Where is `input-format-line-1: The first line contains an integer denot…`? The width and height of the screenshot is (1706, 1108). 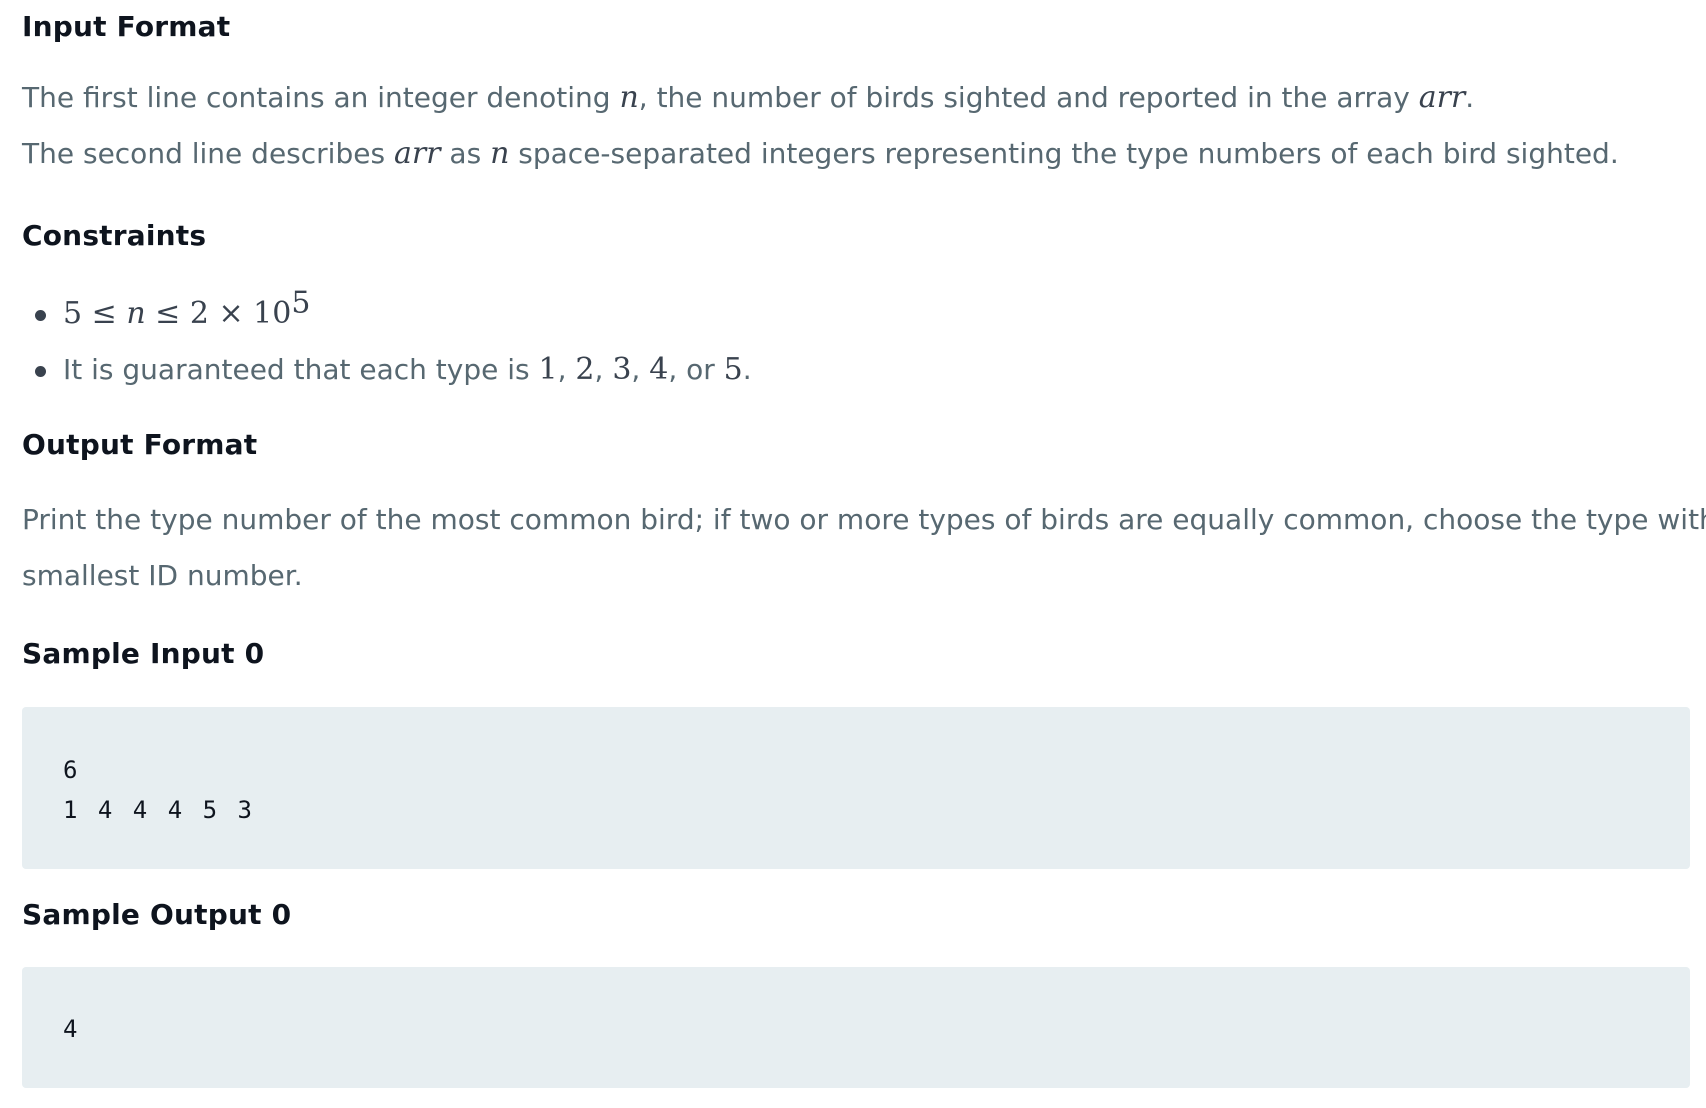 input-format-line-1: The first line contains an integer denot… is located at coordinates (748, 97).